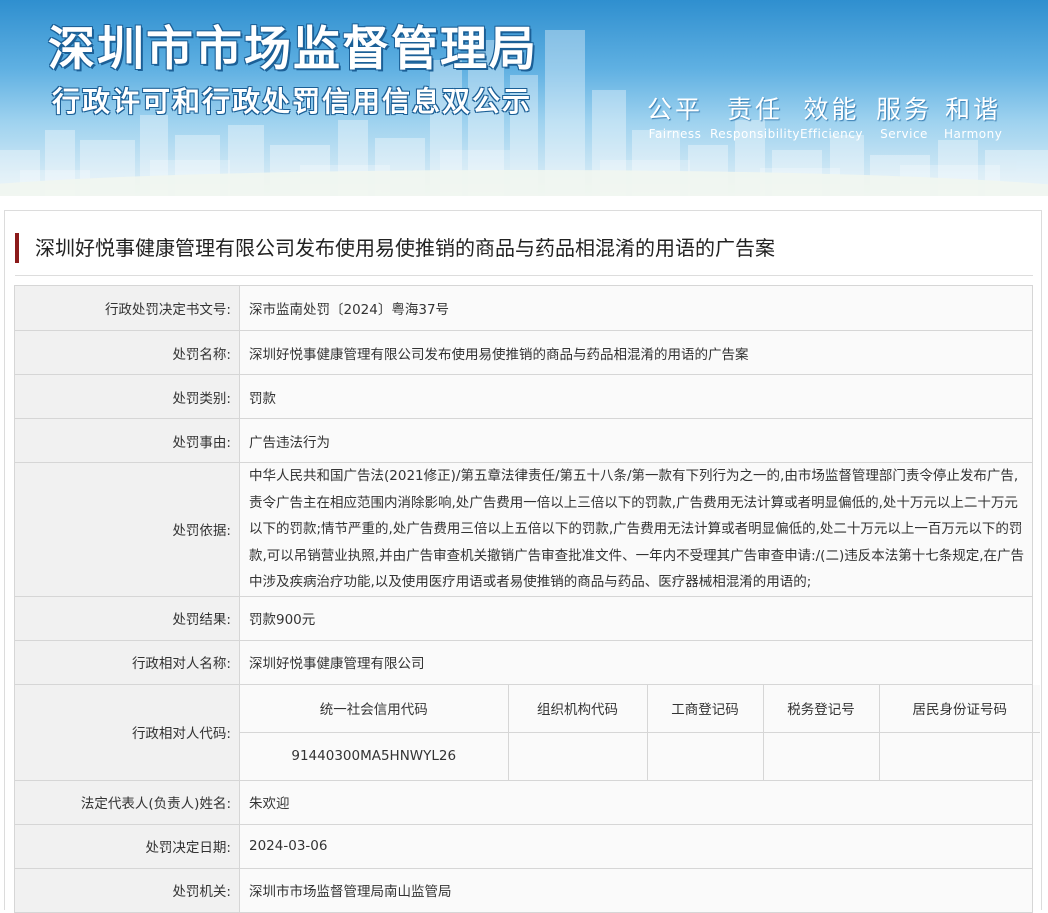  Describe the element at coordinates (127, 662) in the screenshot. I see `party-name-label: 行政相对人名称:` at that location.